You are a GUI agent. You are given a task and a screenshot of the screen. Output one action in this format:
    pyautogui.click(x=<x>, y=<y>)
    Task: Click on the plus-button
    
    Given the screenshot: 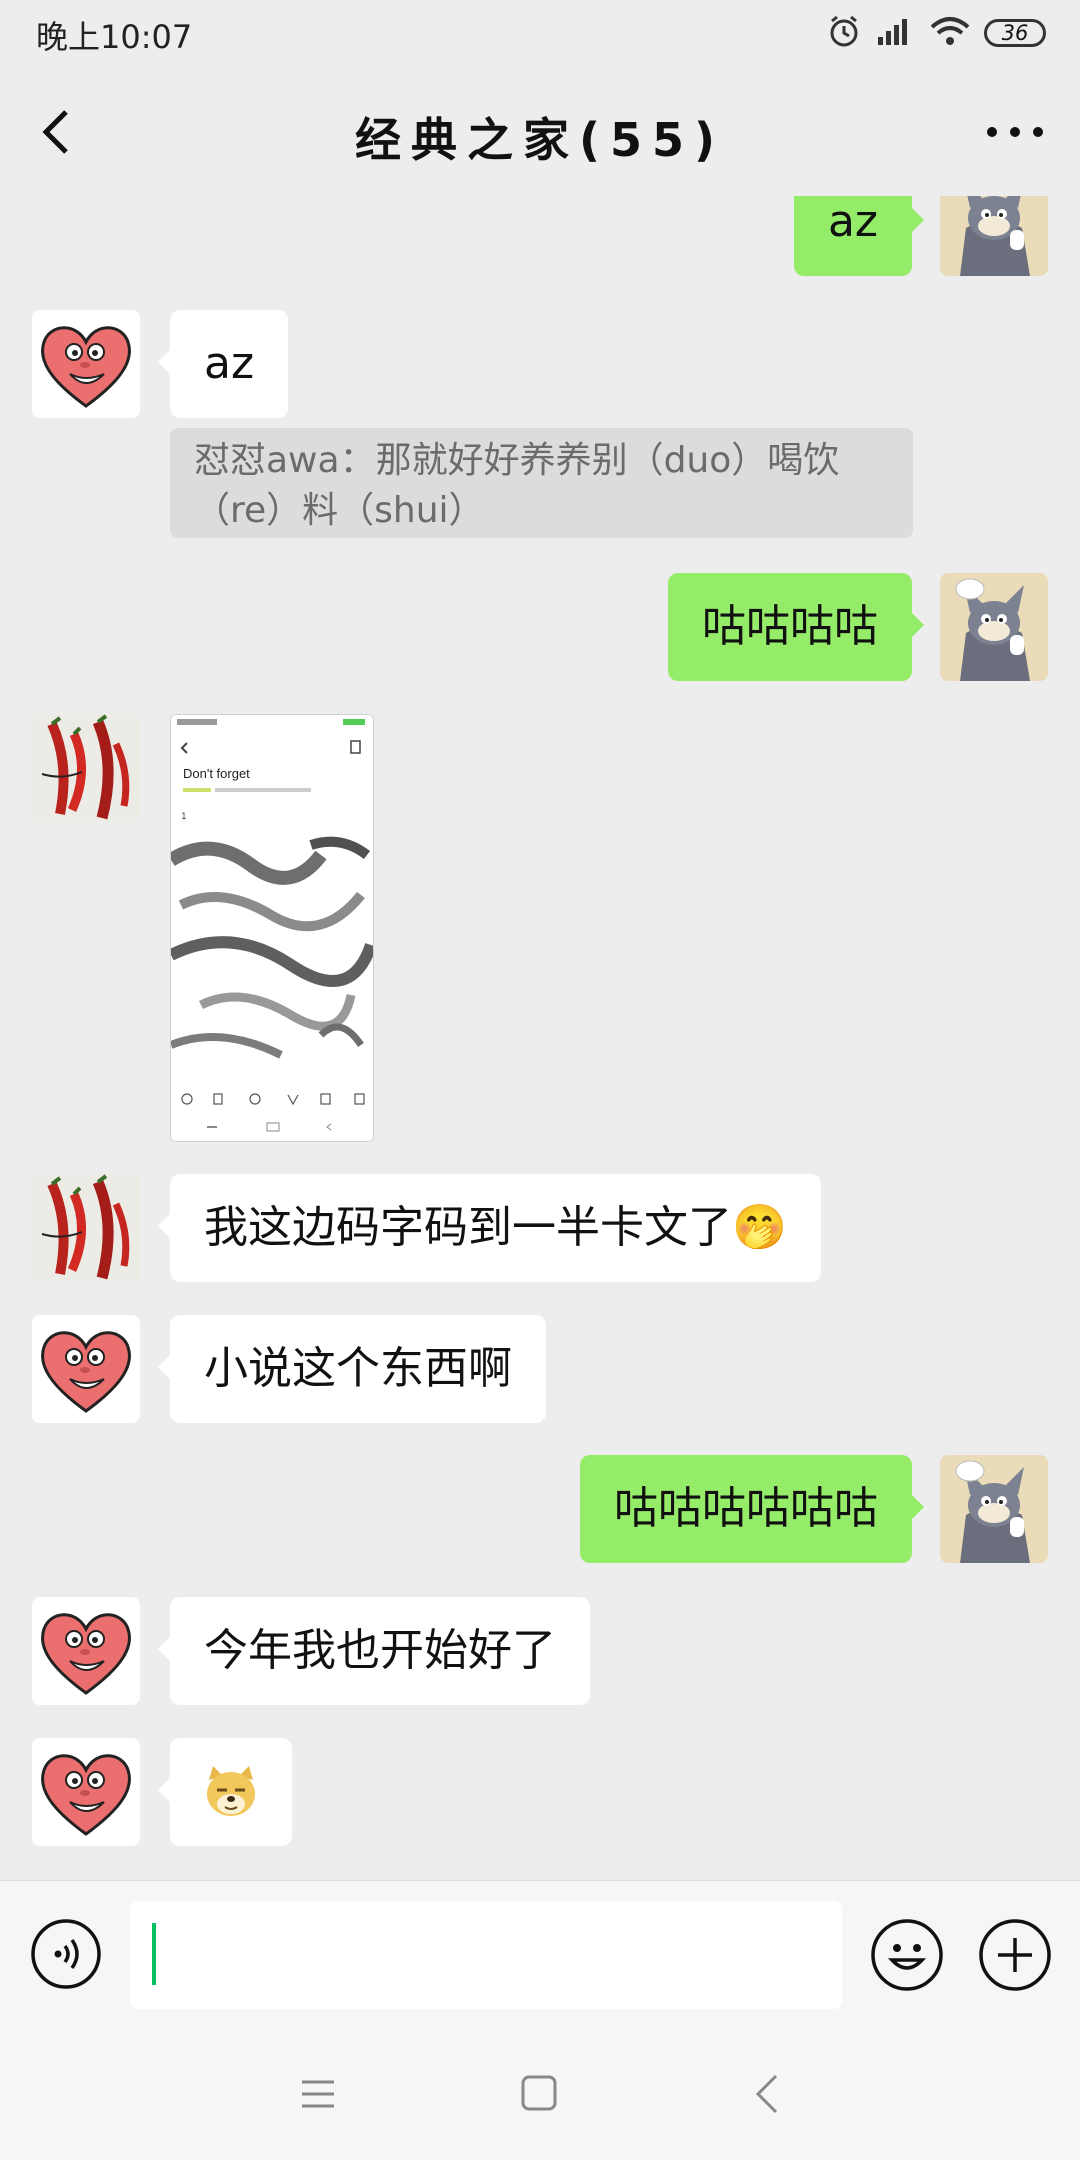 What is the action you would take?
    pyautogui.click(x=1015, y=1955)
    